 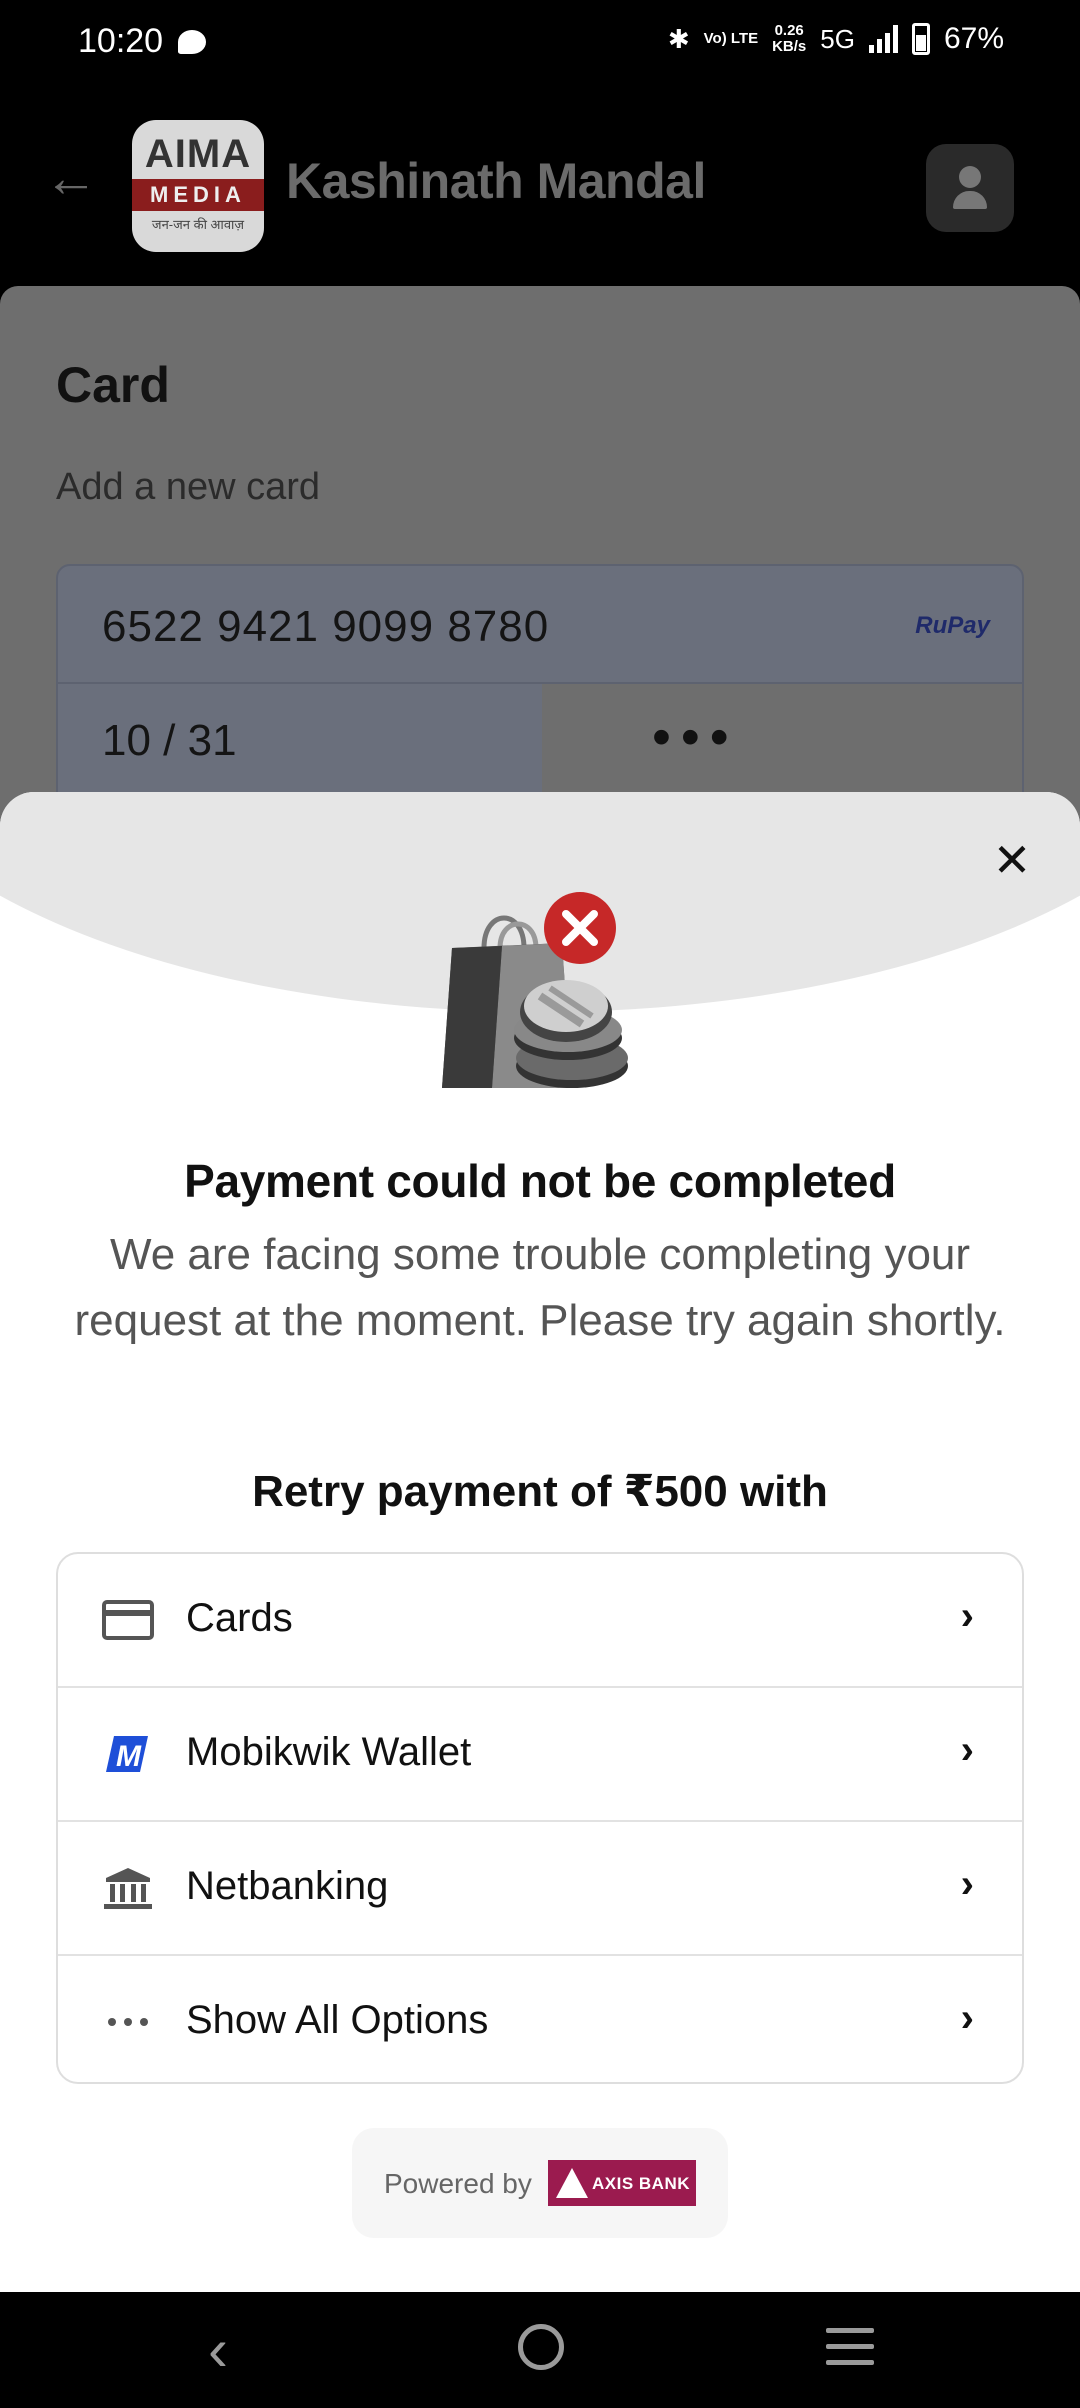 What do you see at coordinates (540, 1754) in the screenshot?
I see `option-mobikwik-wallet: M Mobikwik Wallet ›` at bounding box center [540, 1754].